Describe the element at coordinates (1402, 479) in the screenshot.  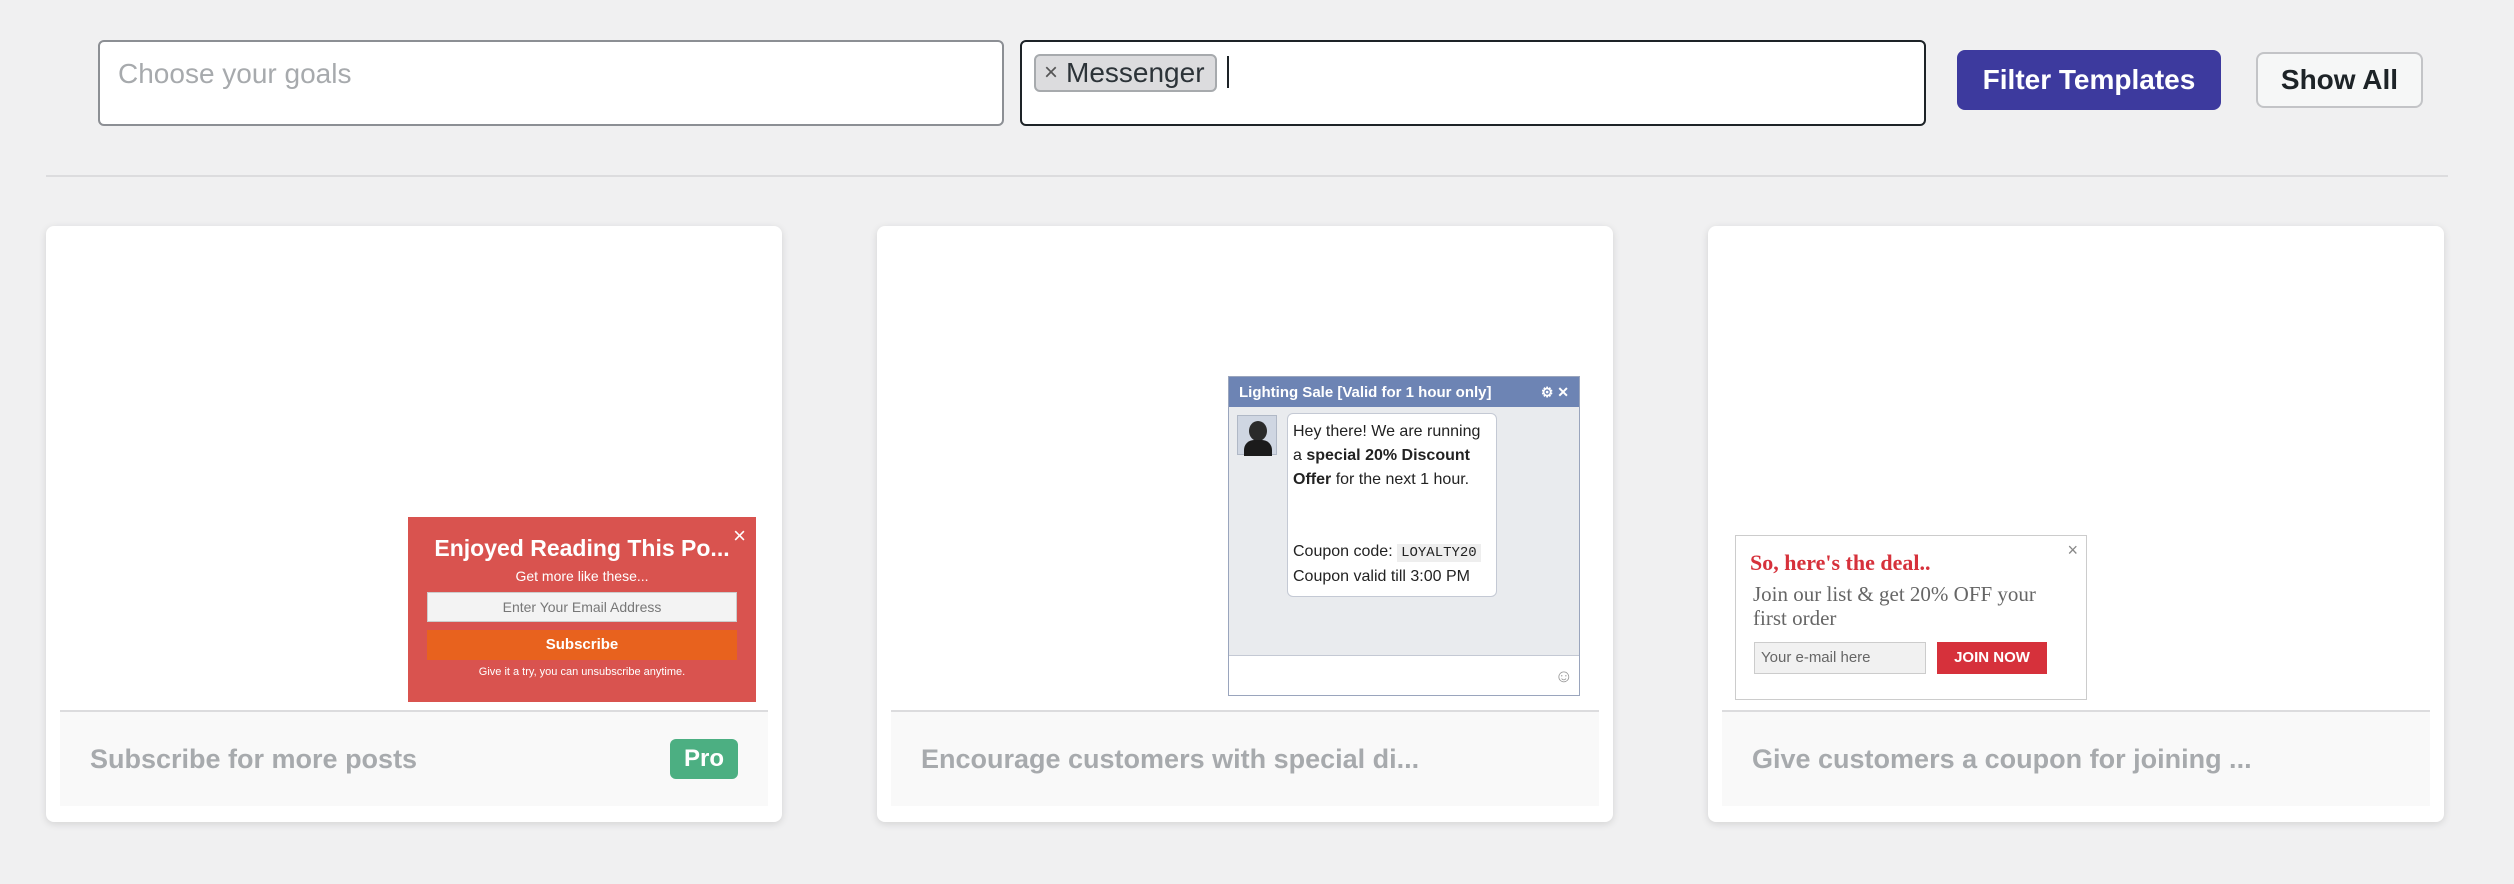
I see `message-line-2: for the next 1 hour.` at that location.